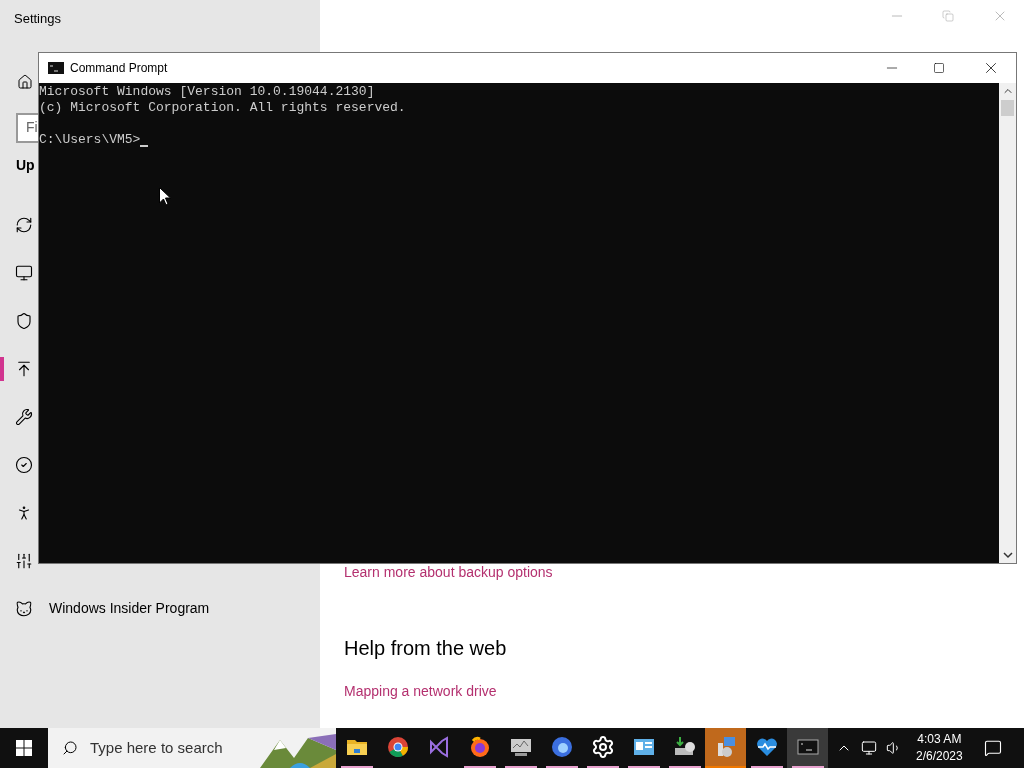 The height and width of the screenshot is (768, 1024). Describe the element at coordinates (24, 464) in the screenshot. I see `check-circle-icon` at that location.